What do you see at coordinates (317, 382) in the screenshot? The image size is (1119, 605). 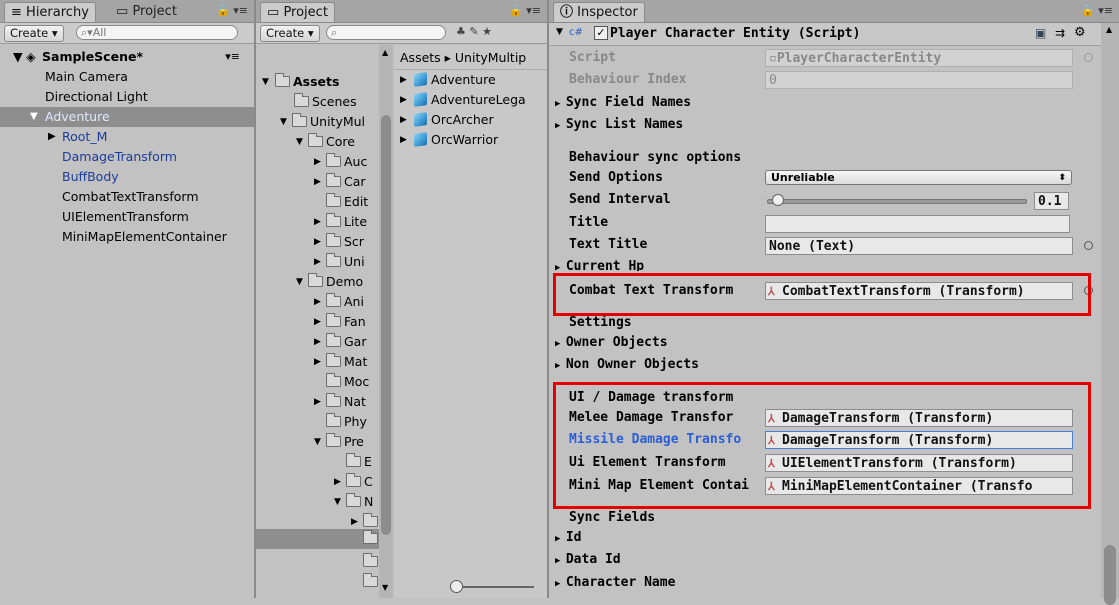 I see `tree-item-moc: Moc` at bounding box center [317, 382].